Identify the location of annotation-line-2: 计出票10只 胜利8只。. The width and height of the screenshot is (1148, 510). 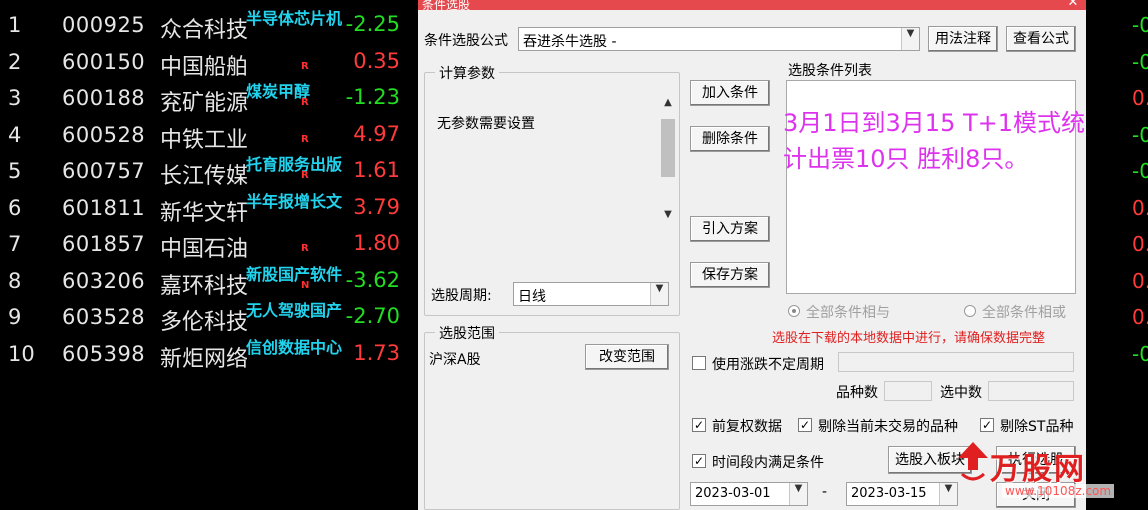
(906, 159).